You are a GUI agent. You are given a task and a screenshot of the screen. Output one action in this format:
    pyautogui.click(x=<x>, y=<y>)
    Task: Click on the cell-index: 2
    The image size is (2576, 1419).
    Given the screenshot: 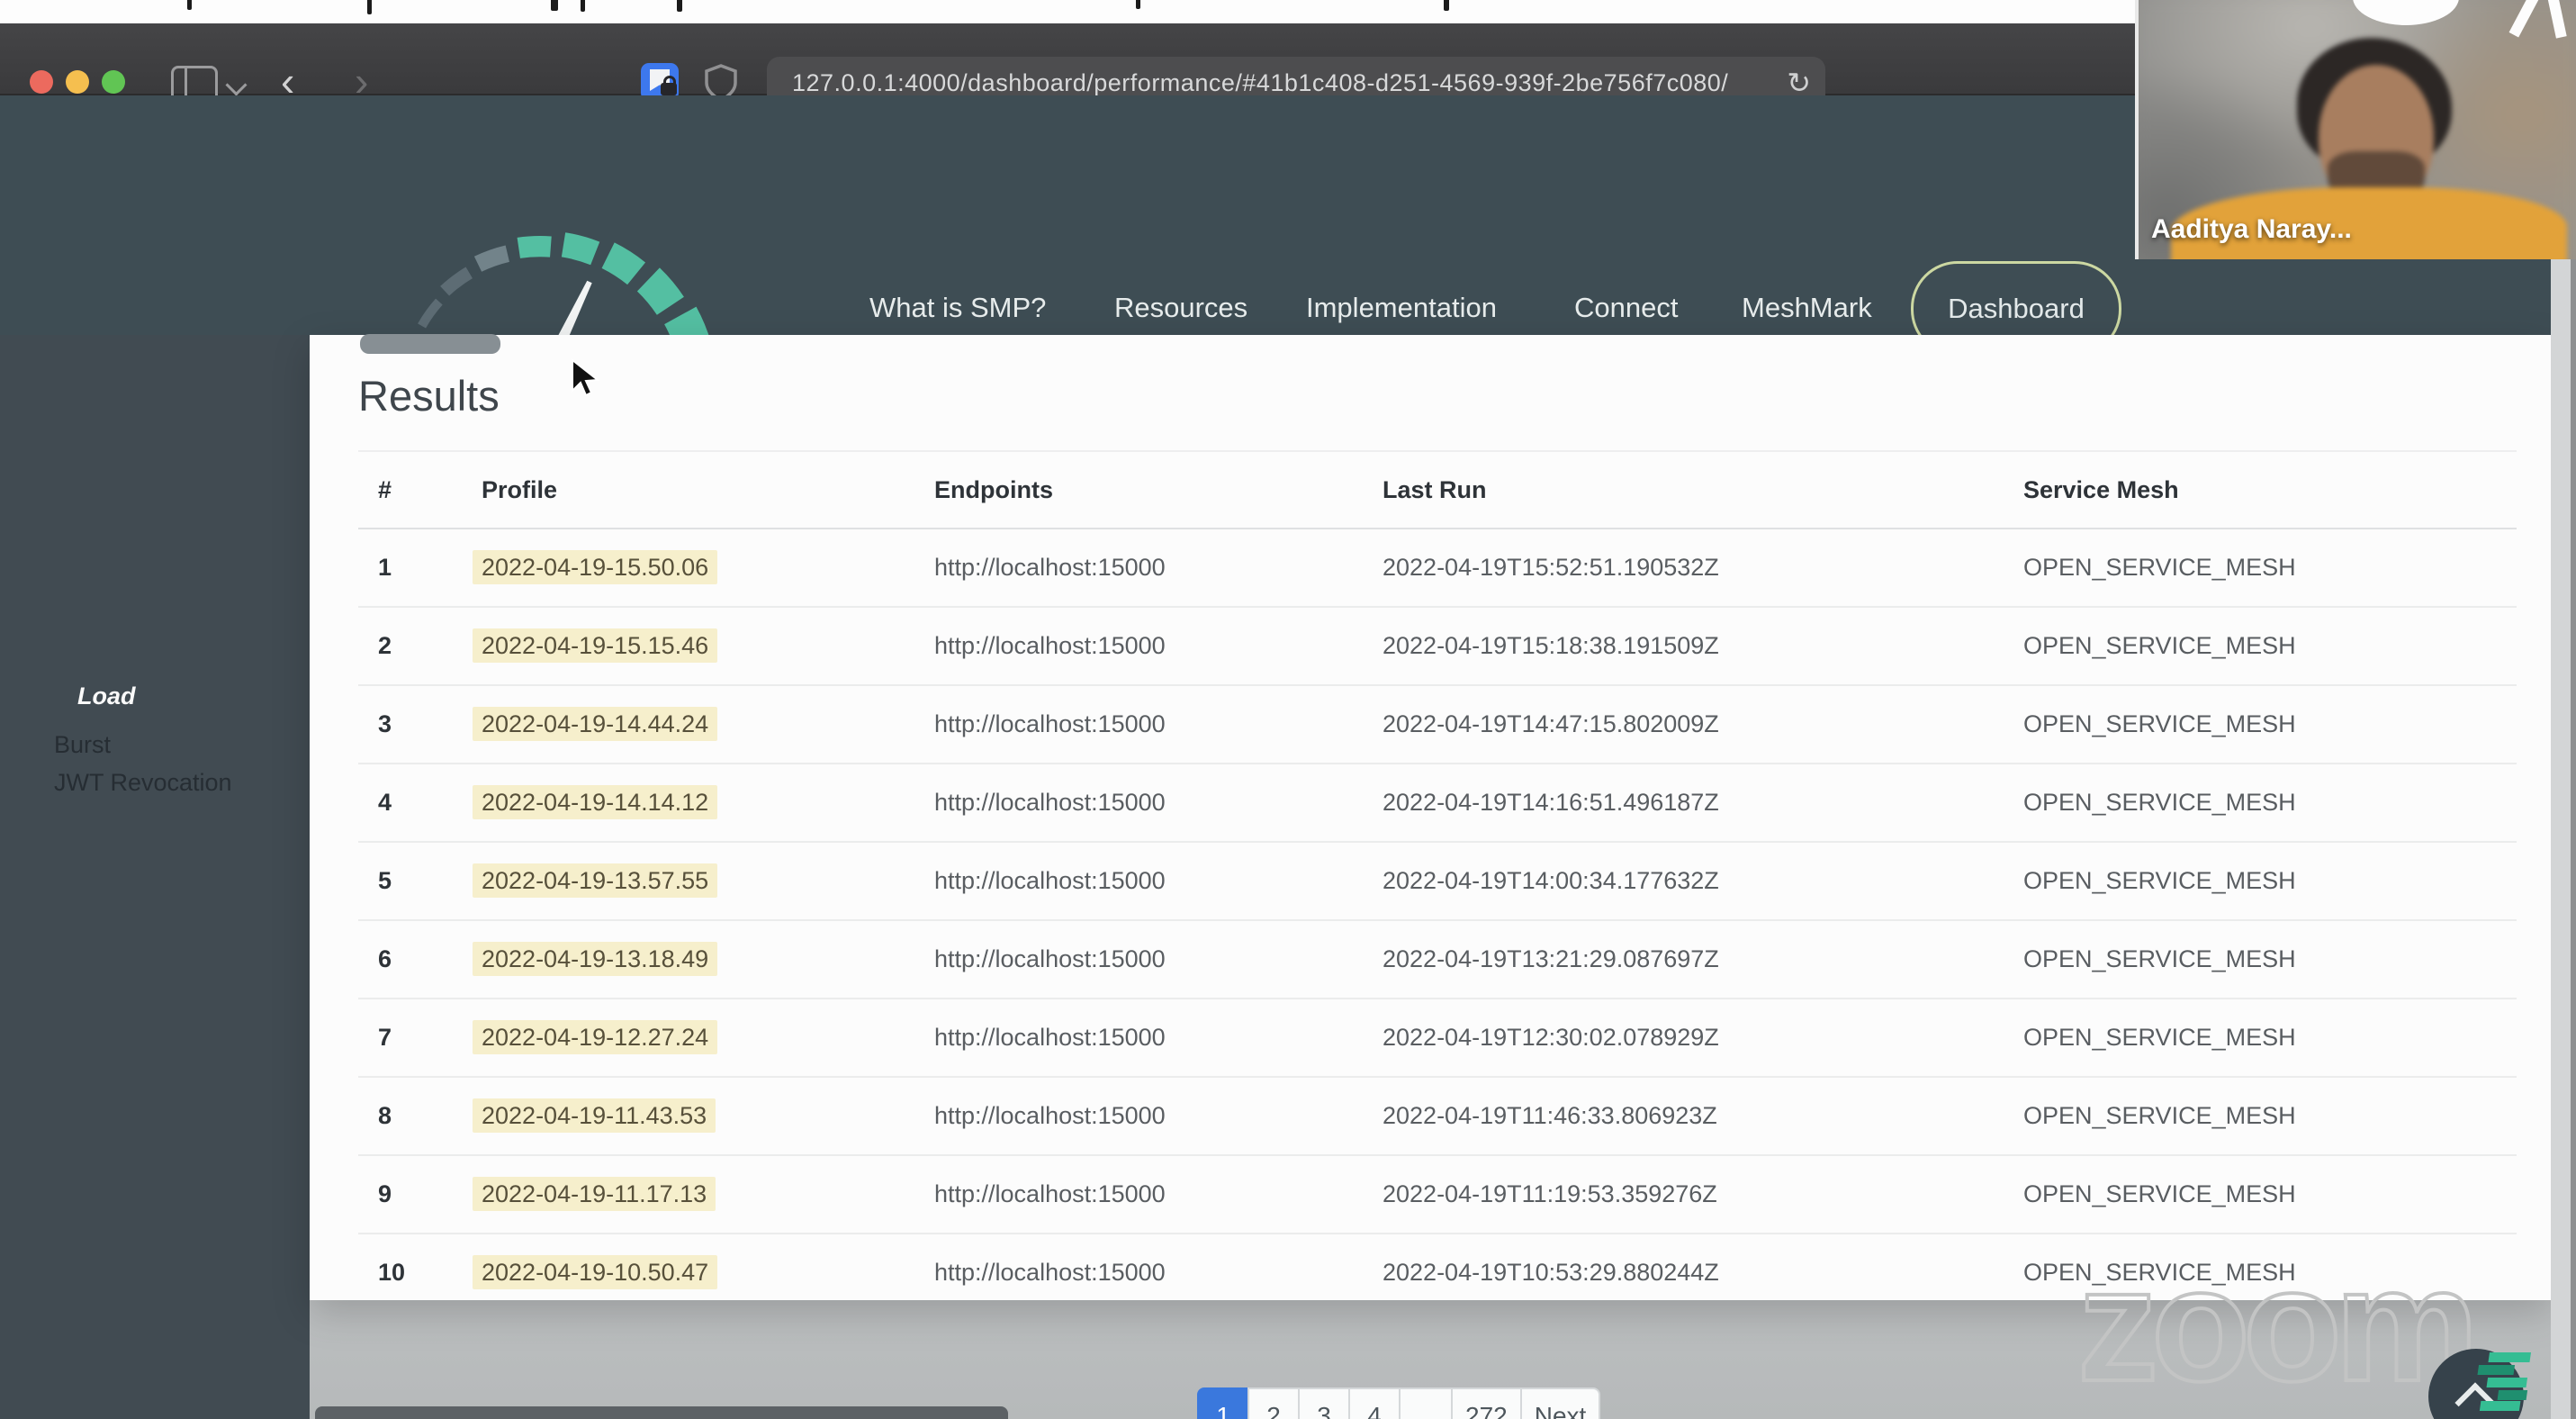 What is the action you would take?
    pyautogui.click(x=385, y=645)
    